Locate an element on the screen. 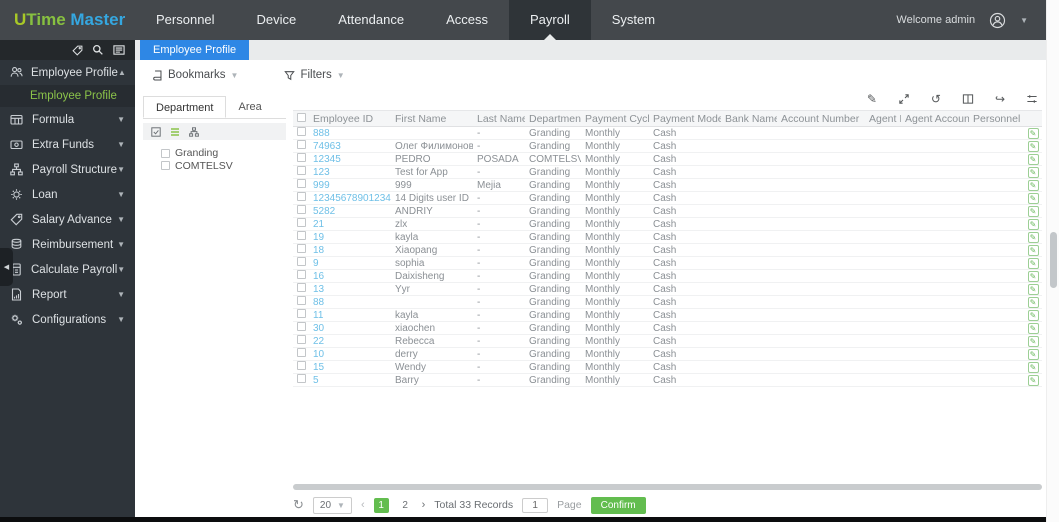 This screenshot has height=522, width=1059. employee-id-link: 5 is located at coordinates (316, 380).